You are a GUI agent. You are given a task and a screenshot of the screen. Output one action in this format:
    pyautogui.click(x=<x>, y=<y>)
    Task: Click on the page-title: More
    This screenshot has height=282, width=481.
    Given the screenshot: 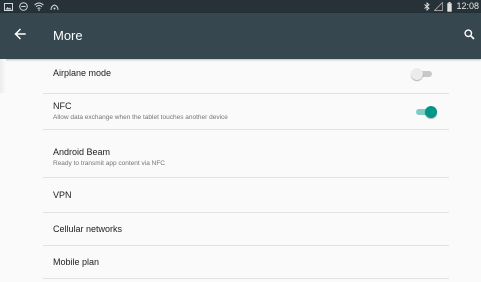 What is the action you would take?
    pyautogui.click(x=68, y=35)
    